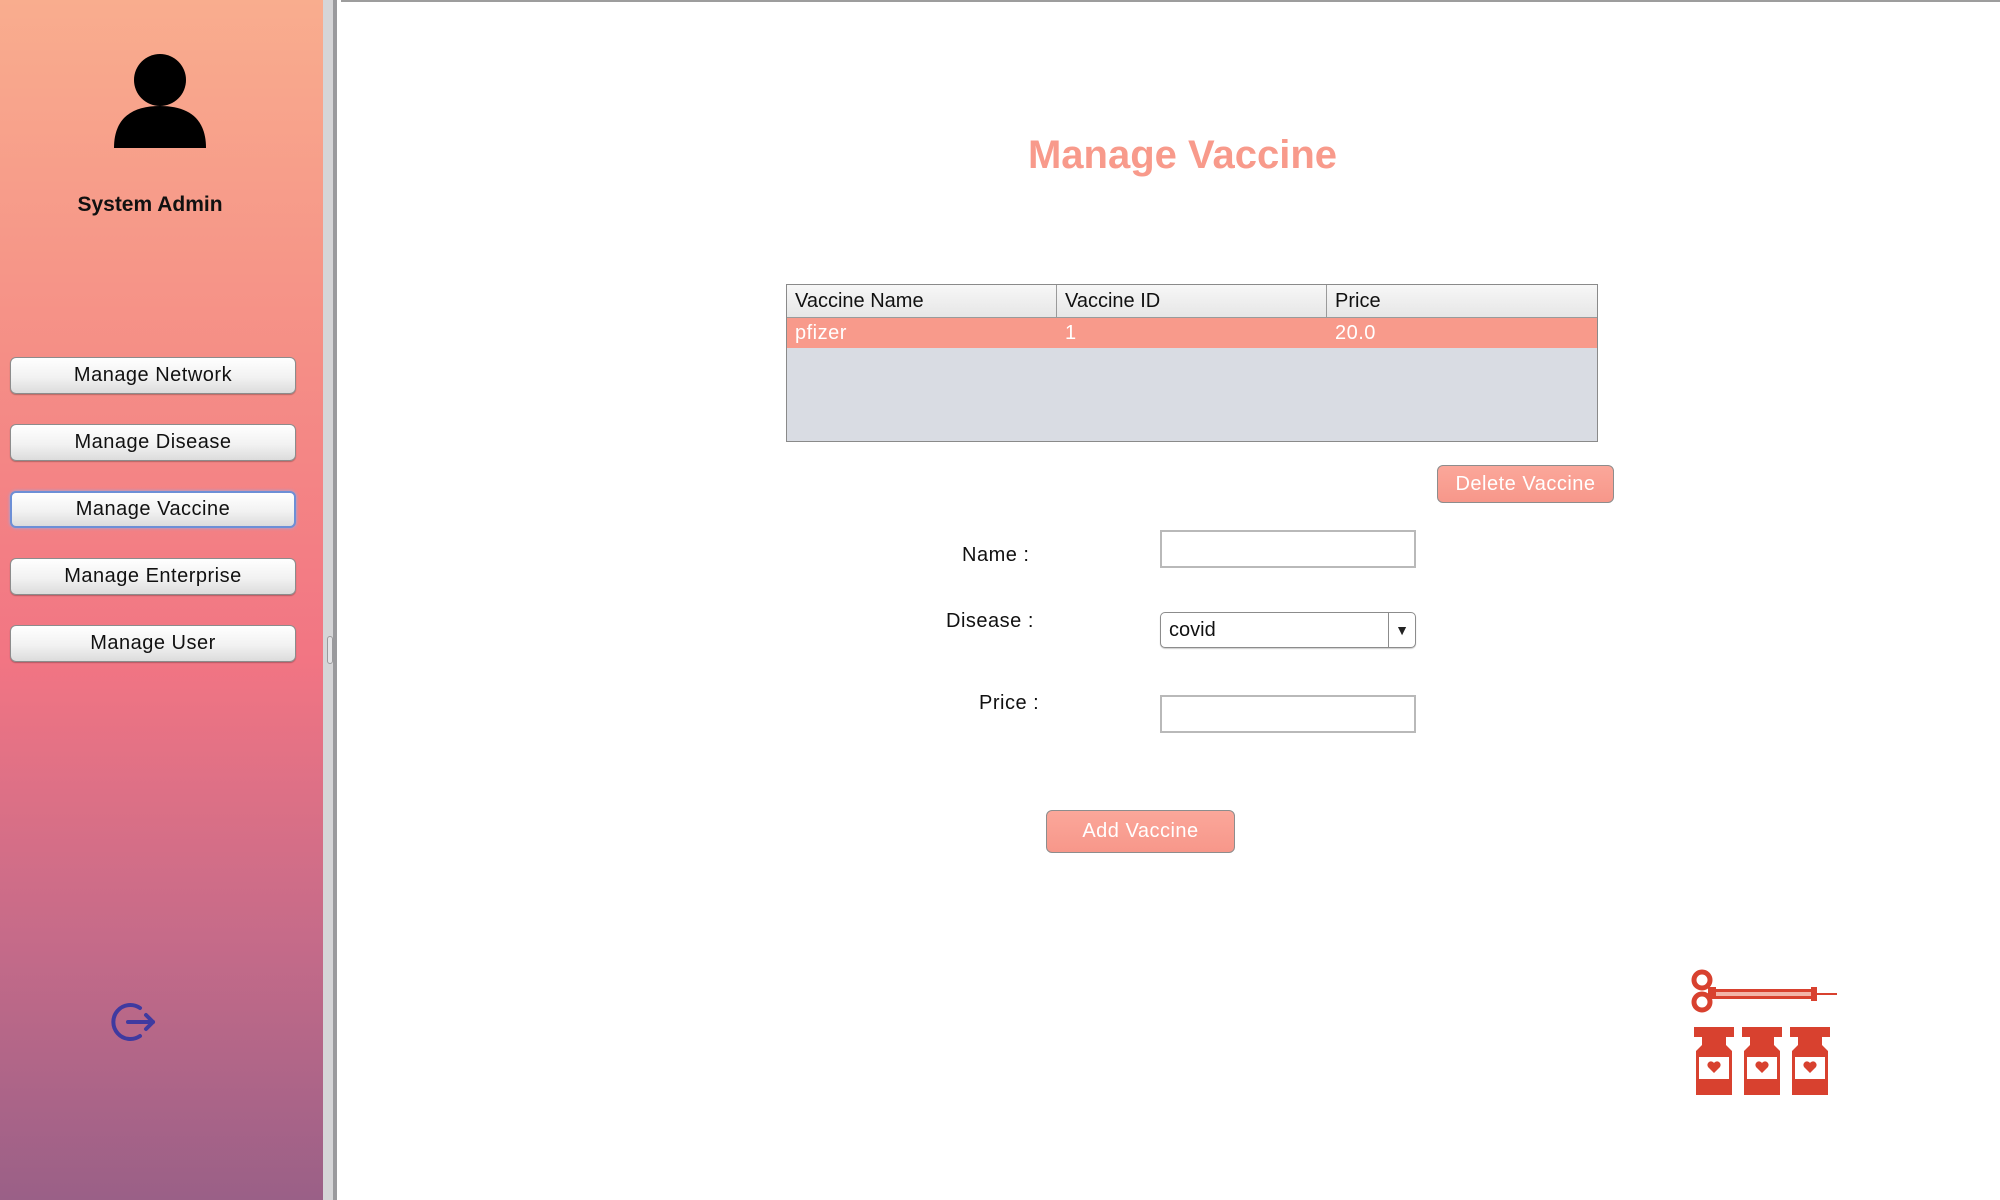 This screenshot has height=1200, width=2000. Describe the element at coordinates (1462, 301) in the screenshot. I see `column-header-price: Price` at that location.